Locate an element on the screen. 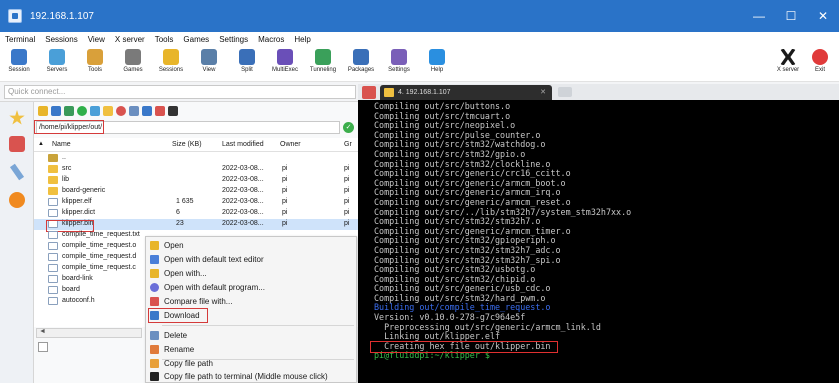  toolbar-tools-button: Tools is located at coordinates (95, 64).